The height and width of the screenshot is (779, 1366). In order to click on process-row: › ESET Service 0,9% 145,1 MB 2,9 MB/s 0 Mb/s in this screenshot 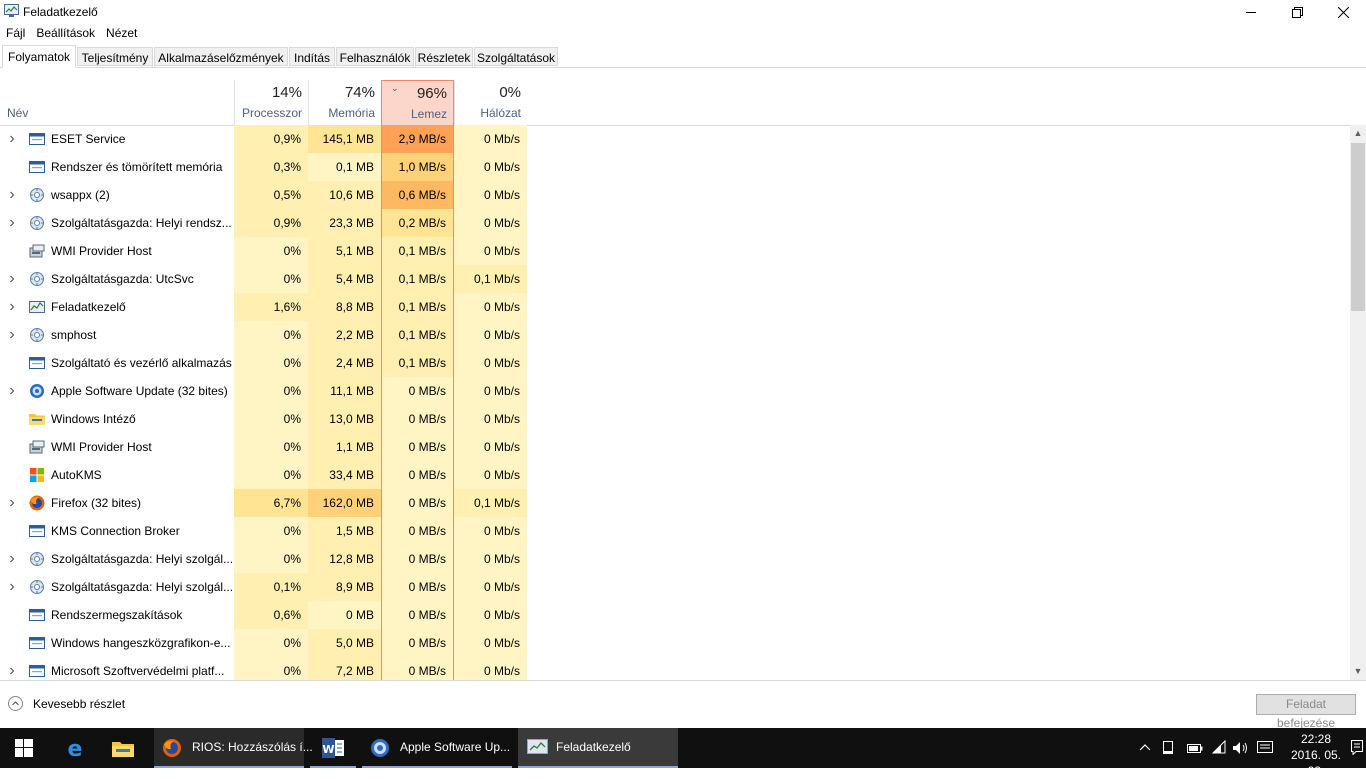, I will do `click(675, 139)`.